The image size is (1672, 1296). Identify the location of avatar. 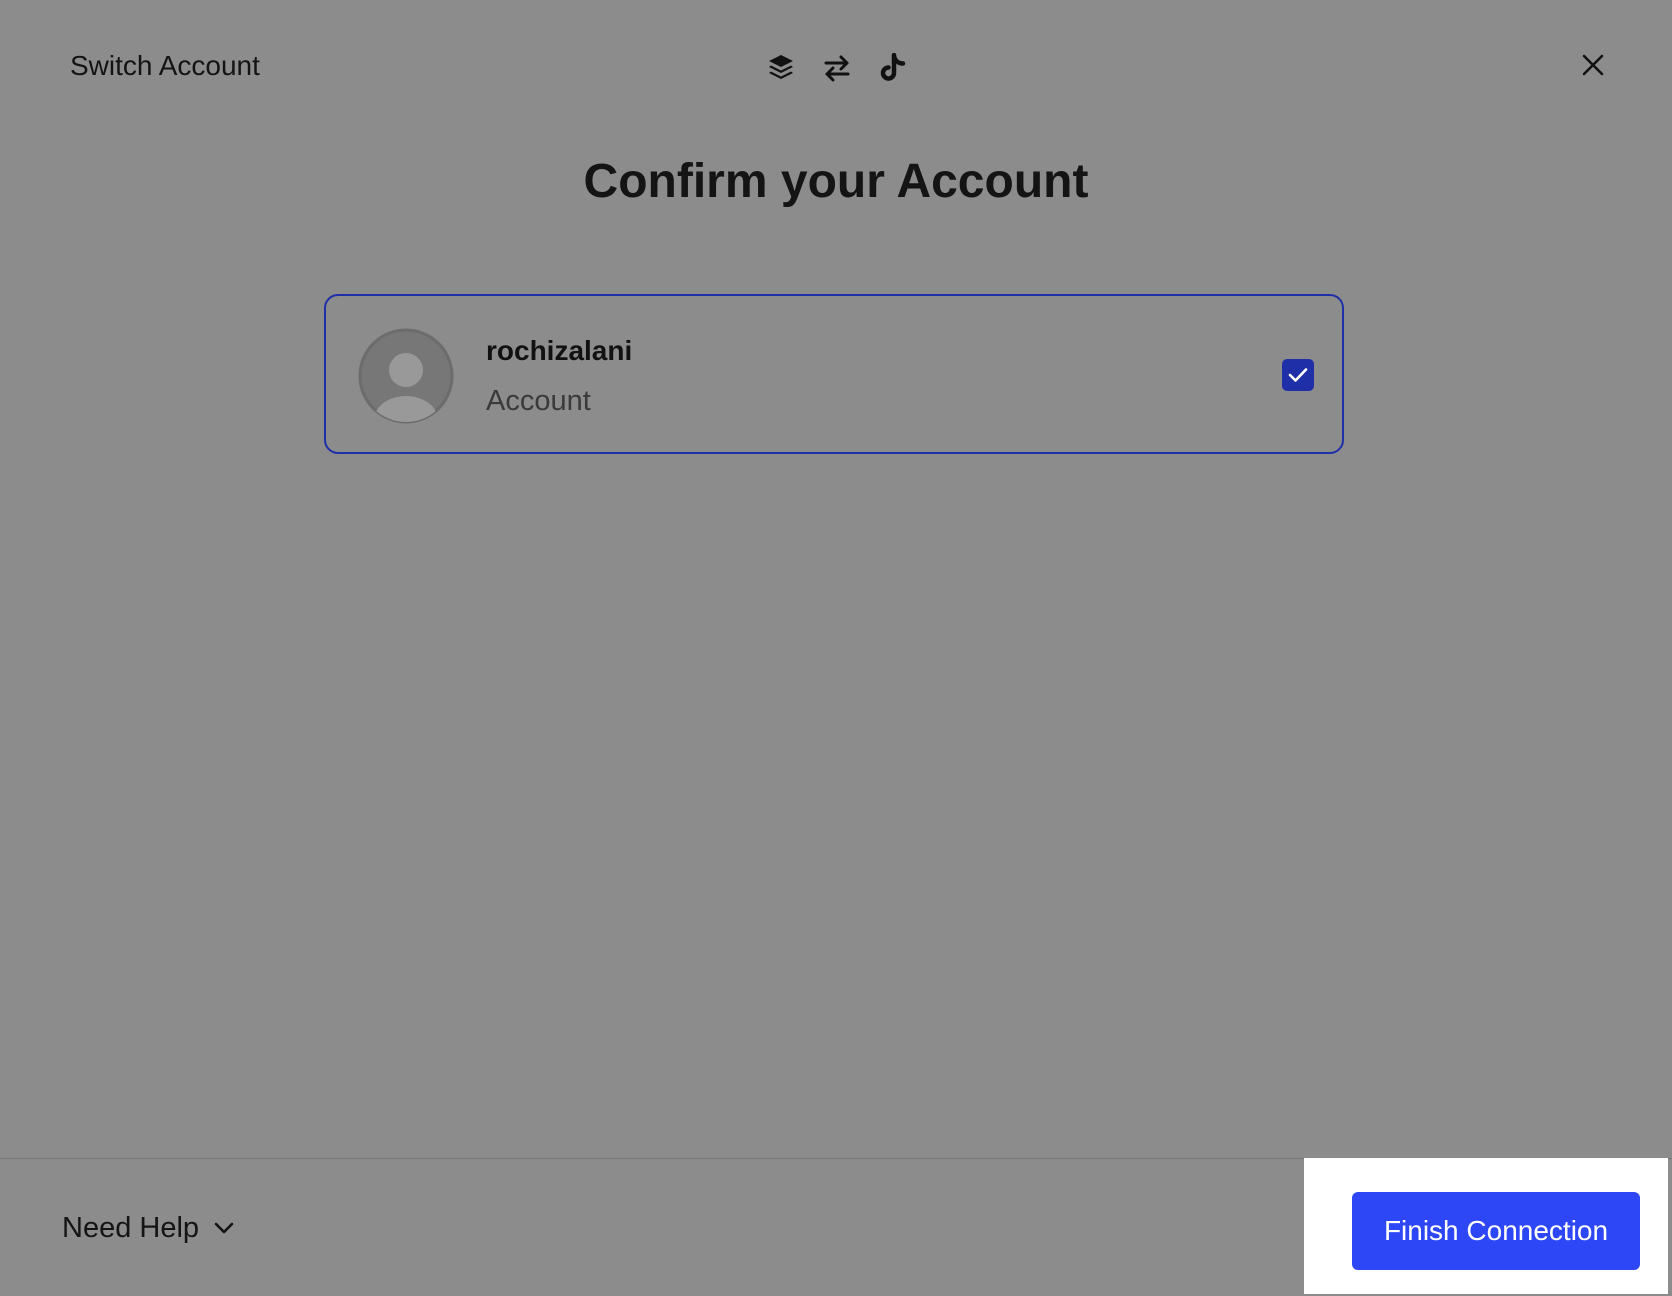
(406, 376).